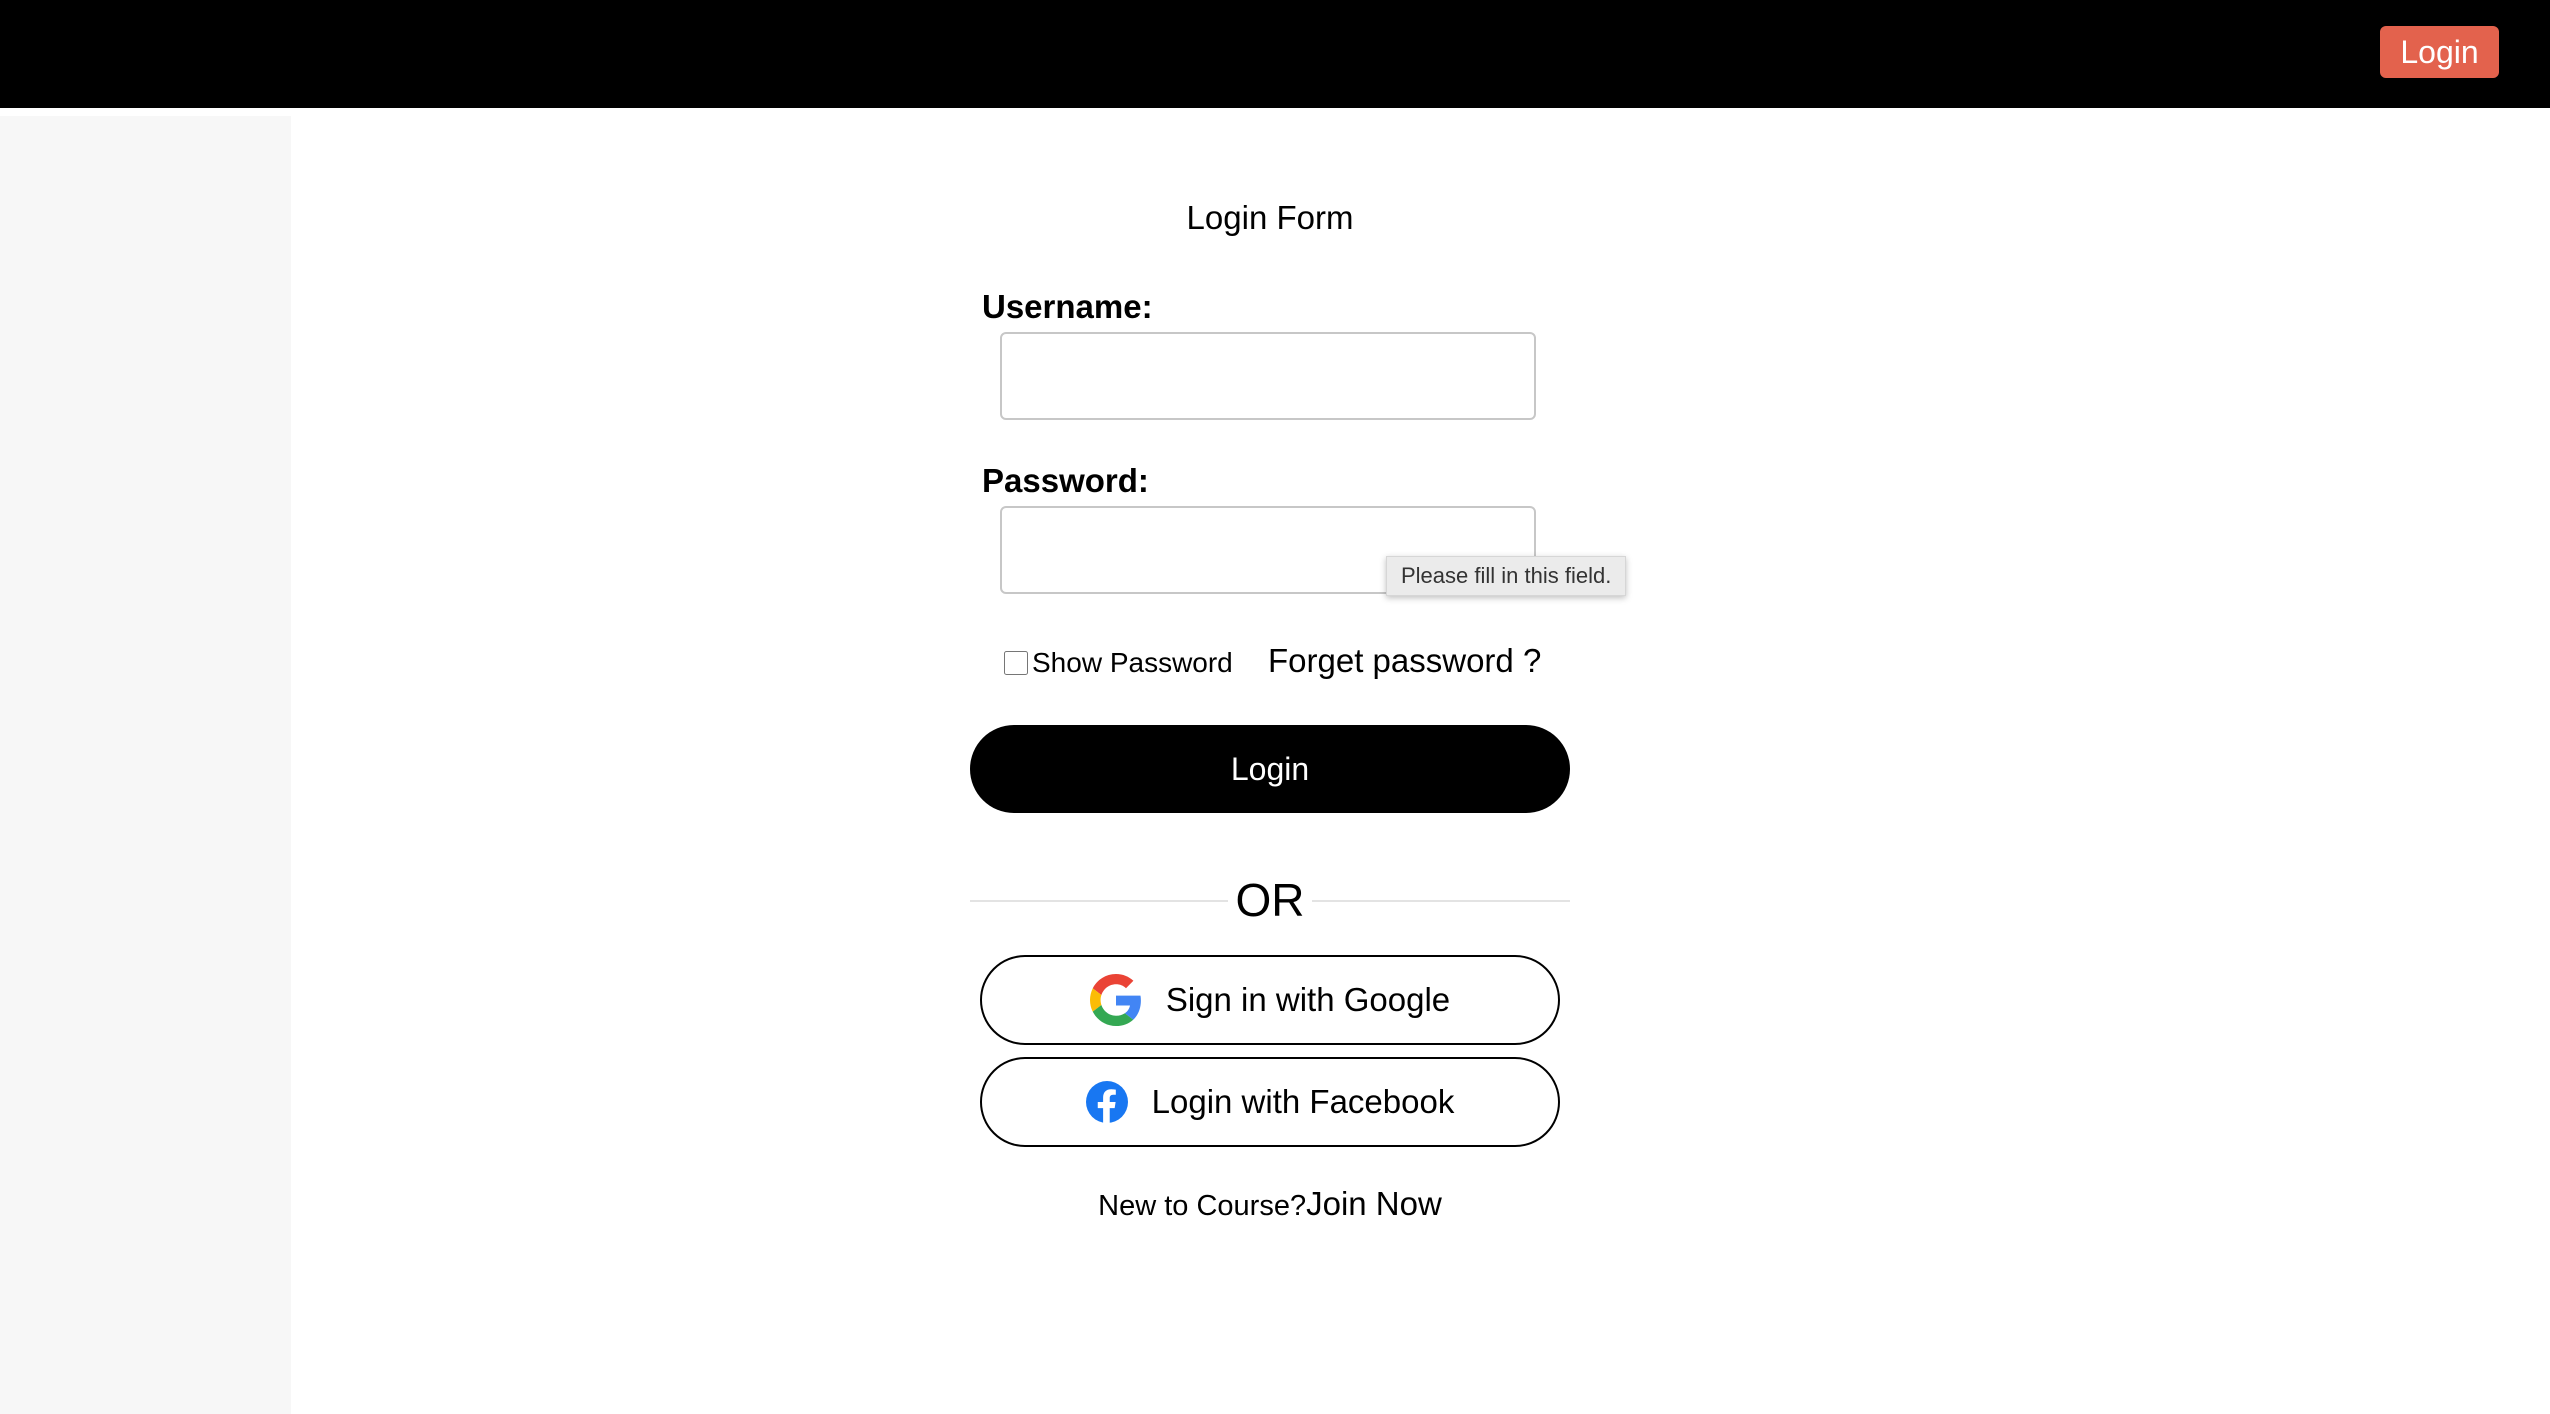  I want to click on join-now-link: Join Now, so click(1374, 1203).